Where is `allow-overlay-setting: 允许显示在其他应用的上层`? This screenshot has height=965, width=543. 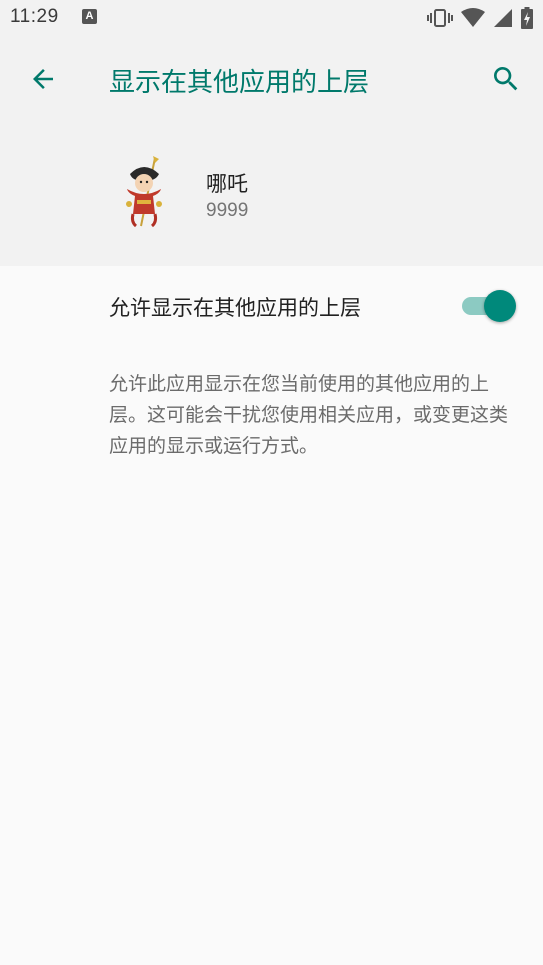
allow-overlay-setting: 允许显示在其他应用的上层 is located at coordinates (271, 306).